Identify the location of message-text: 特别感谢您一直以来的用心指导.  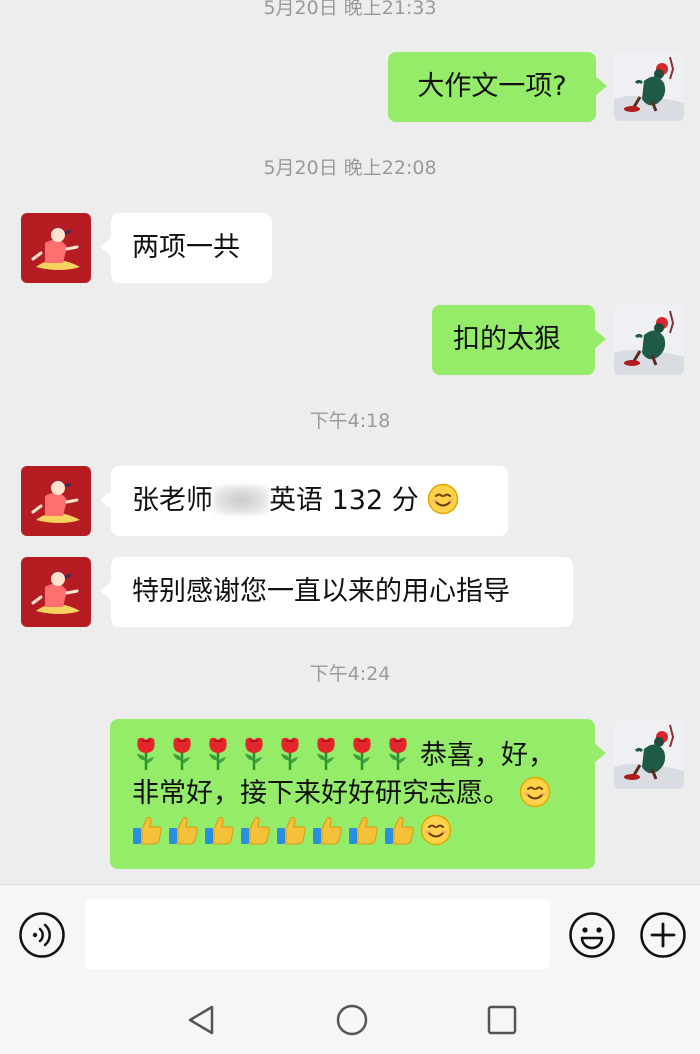
(321, 591).